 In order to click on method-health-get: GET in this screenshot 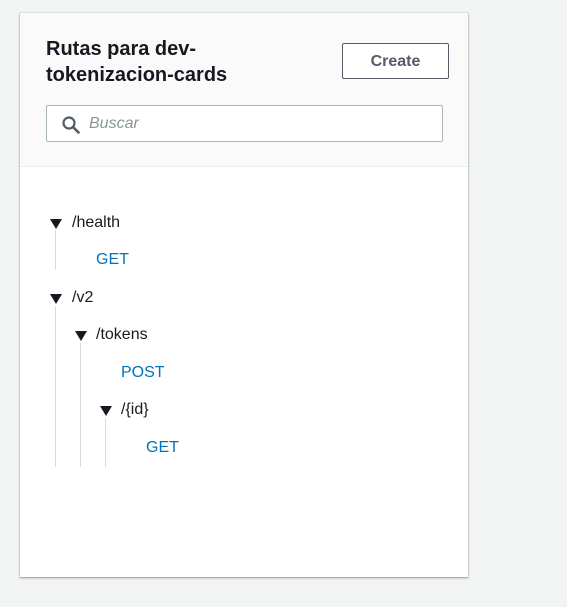, I will do `click(112, 260)`.